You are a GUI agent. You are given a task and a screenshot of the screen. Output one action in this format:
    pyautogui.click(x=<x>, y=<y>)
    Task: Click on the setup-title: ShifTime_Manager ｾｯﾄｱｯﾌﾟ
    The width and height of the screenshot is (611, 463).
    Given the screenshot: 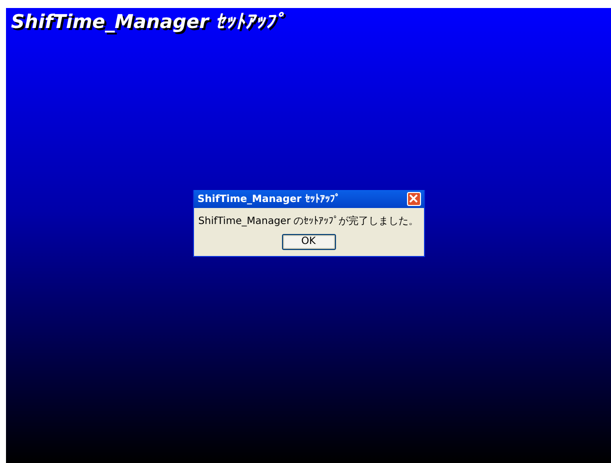 What is the action you would take?
    pyautogui.click(x=148, y=21)
    